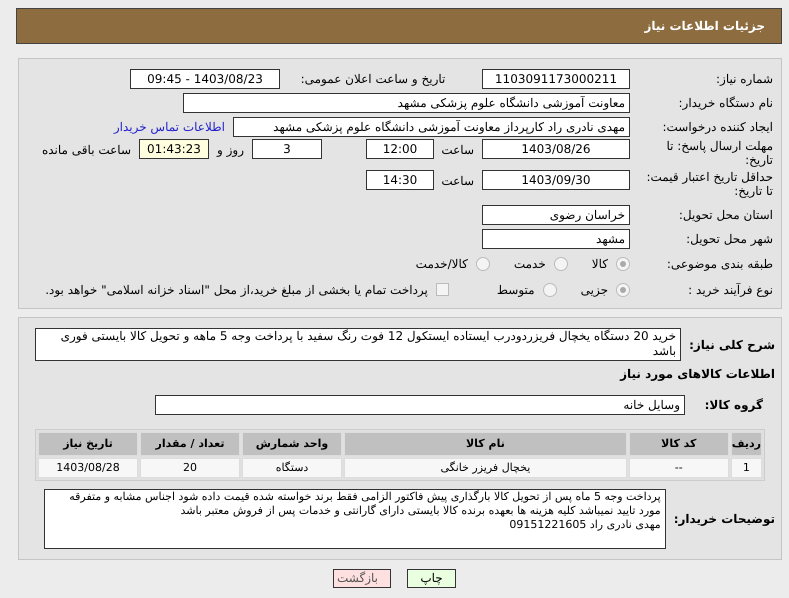 This screenshot has height=598, width=789. I want to click on back-button: بازگشت, so click(362, 578).